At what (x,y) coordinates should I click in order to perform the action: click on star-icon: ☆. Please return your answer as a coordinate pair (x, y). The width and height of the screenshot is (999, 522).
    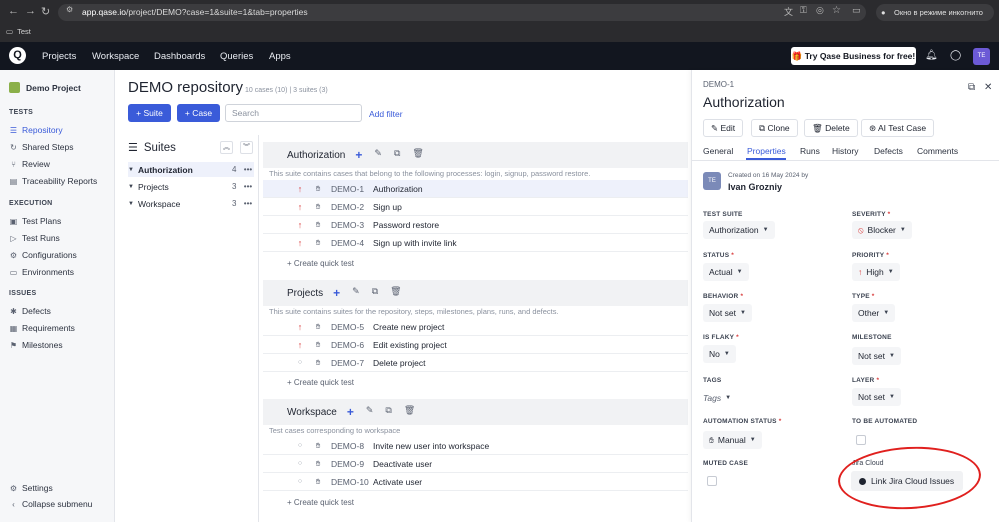
    Looking at the image, I should click on (836, 10).